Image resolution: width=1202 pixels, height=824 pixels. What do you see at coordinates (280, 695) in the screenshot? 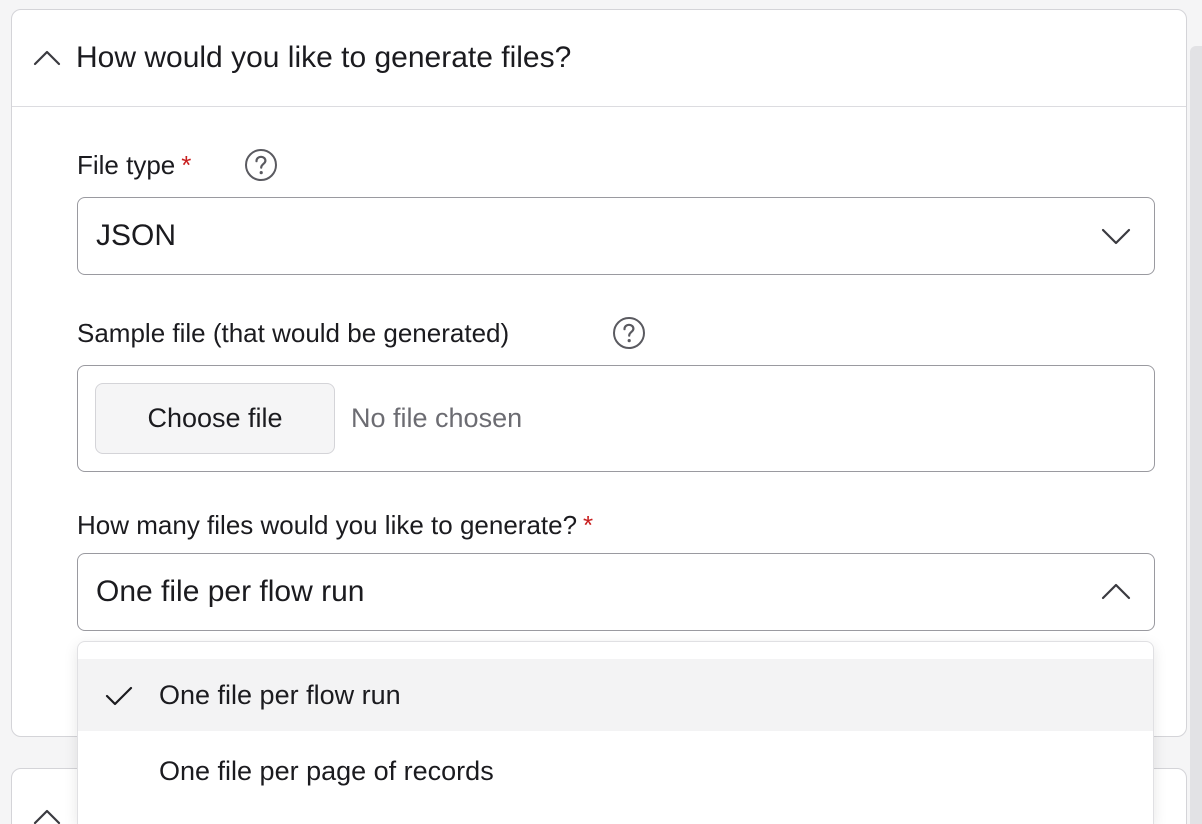
I see `option-label: One file per flow run` at bounding box center [280, 695].